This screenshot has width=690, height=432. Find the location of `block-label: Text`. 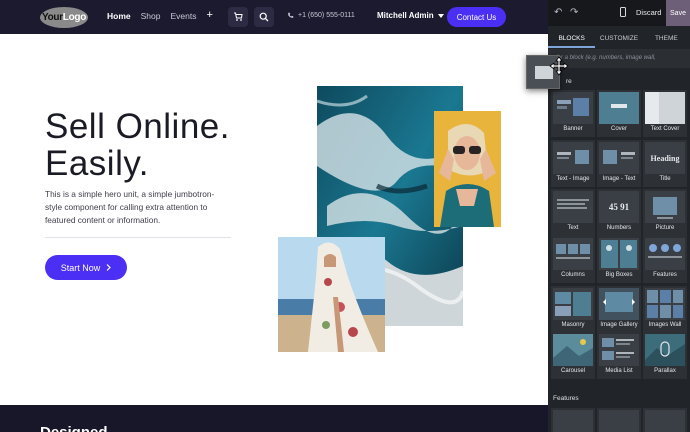

block-label: Text is located at coordinates (573, 228).